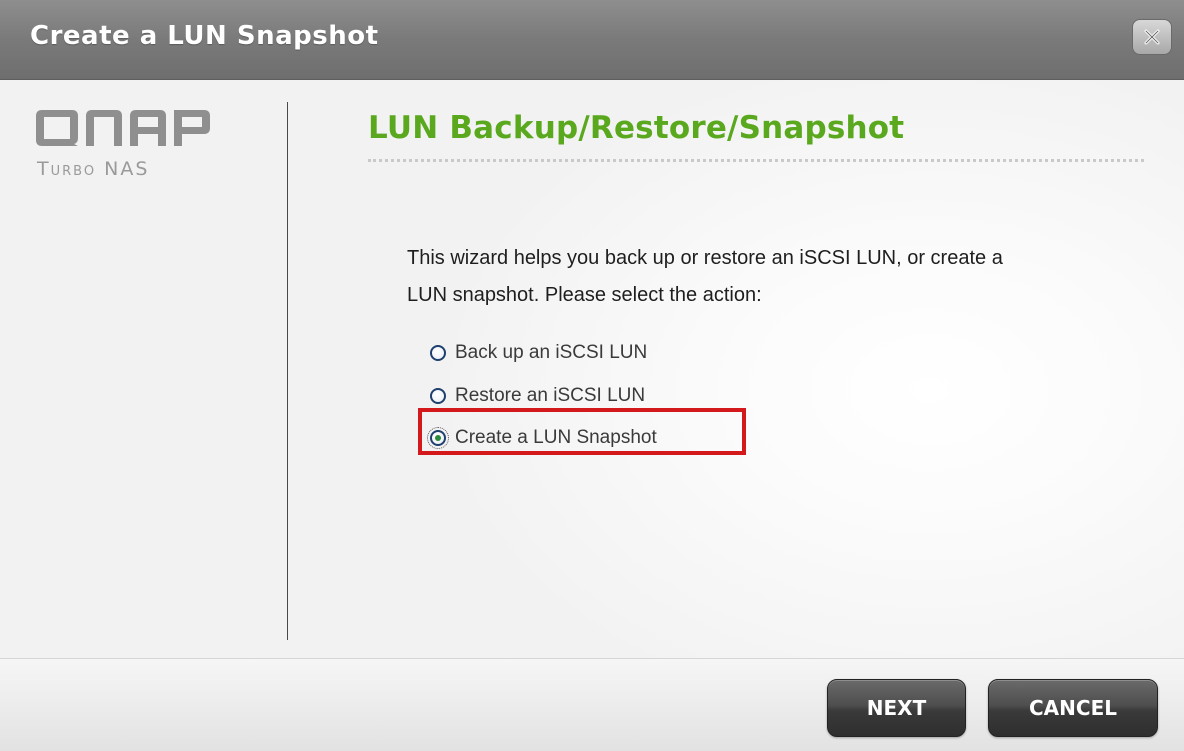  I want to click on option-backup-lun: Back up an iSCSI LUN, so click(538, 353).